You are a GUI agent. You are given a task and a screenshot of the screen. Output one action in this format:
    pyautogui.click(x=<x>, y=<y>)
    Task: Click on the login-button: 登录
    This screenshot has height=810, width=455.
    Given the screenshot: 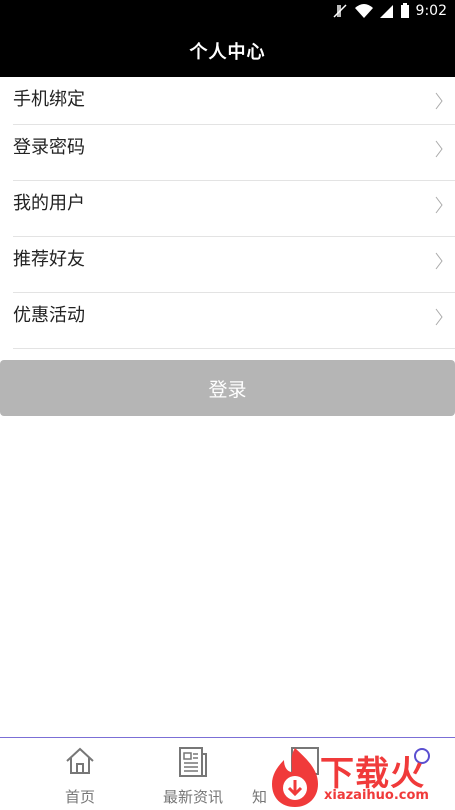 What is the action you would take?
    pyautogui.click(x=227, y=388)
    